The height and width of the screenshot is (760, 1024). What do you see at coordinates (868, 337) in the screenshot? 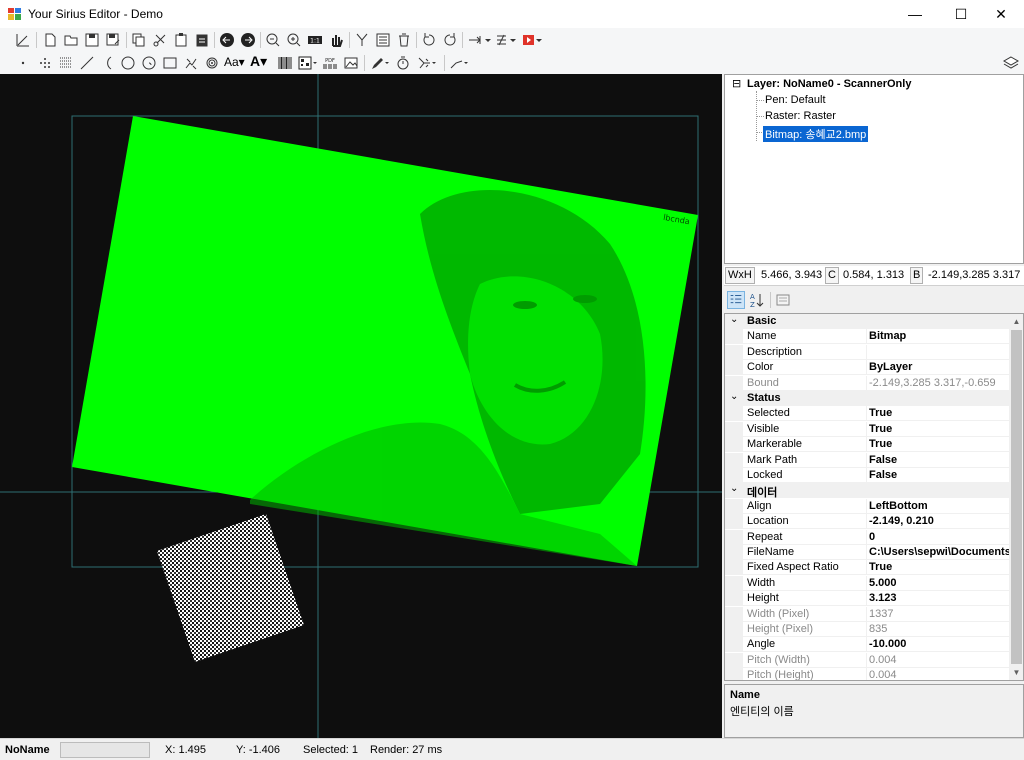
I see `property-row: Name Bitmap` at bounding box center [868, 337].